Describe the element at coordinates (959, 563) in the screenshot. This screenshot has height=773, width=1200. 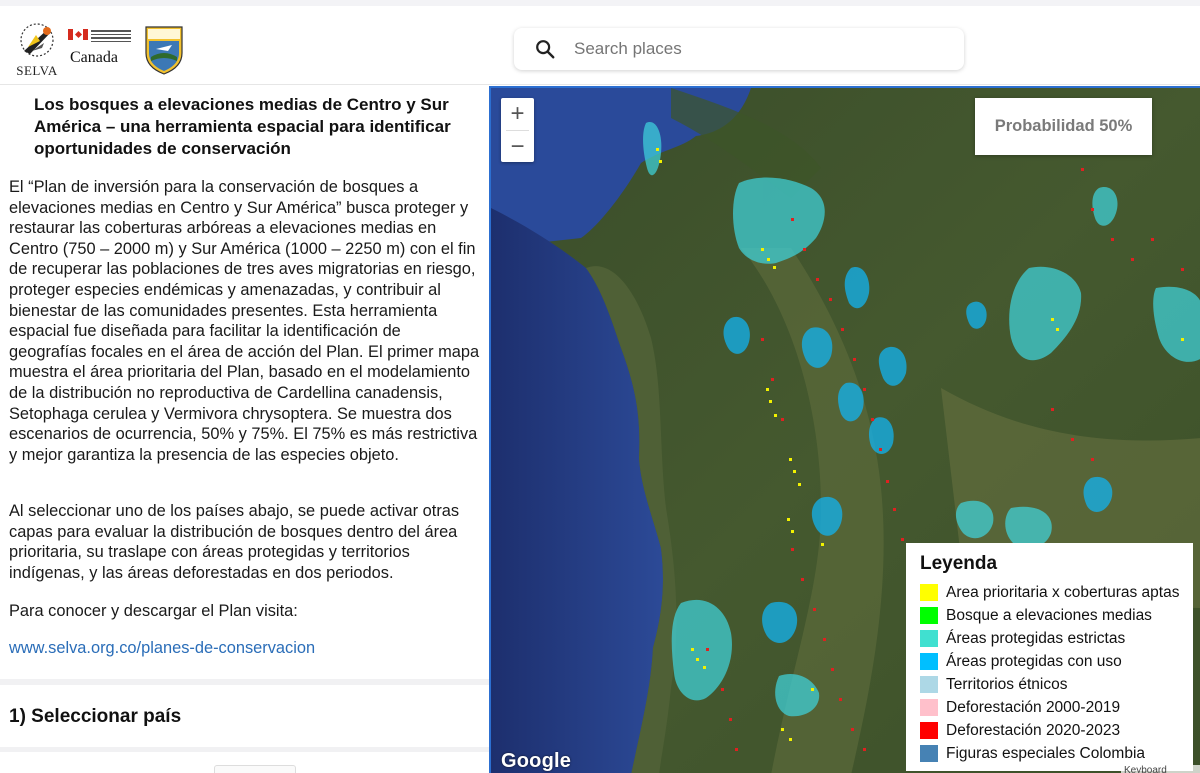
I see `legend-title: Leyenda` at that location.